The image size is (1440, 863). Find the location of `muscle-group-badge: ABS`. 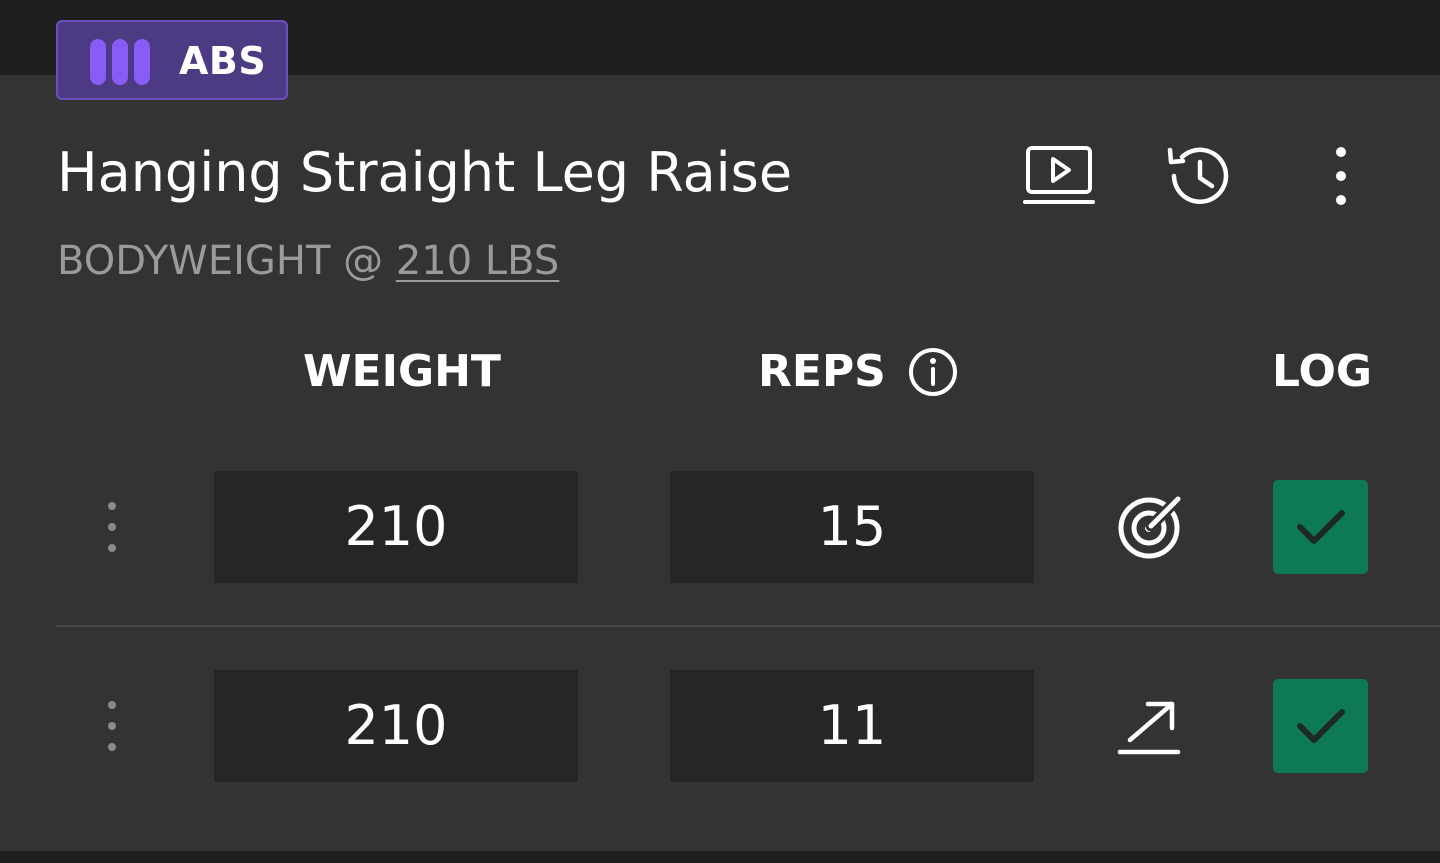

muscle-group-badge: ABS is located at coordinates (172, 60).